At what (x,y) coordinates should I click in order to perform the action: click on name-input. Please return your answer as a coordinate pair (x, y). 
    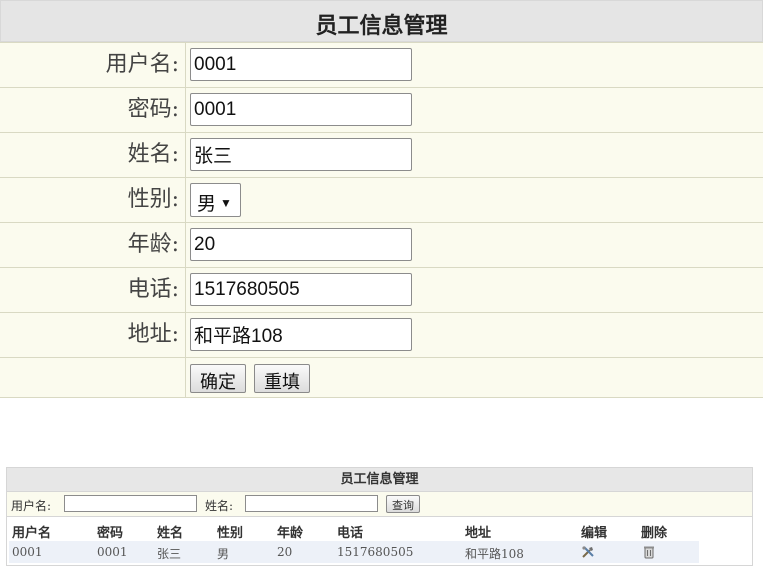
    Looking at the image, I should click on (301, 154).